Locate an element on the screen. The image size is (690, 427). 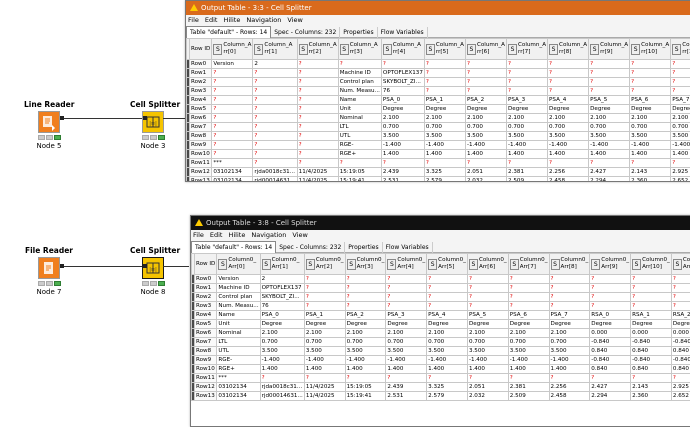
table-cell: 2.509 is located at coordinates (528, 396).